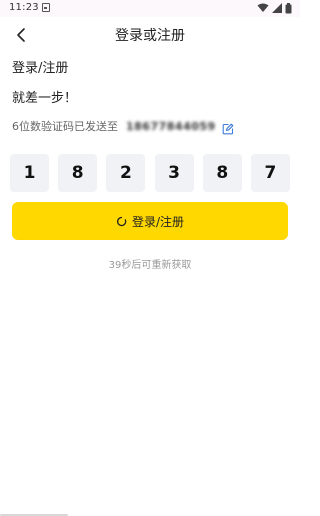 The width and height of the screenshot is (320, 516). What do you see at coordinates (150, 265) in the screenshot?
I see `resend-countdown: 39秒后可重新获取` at bounding box center [150, 265].